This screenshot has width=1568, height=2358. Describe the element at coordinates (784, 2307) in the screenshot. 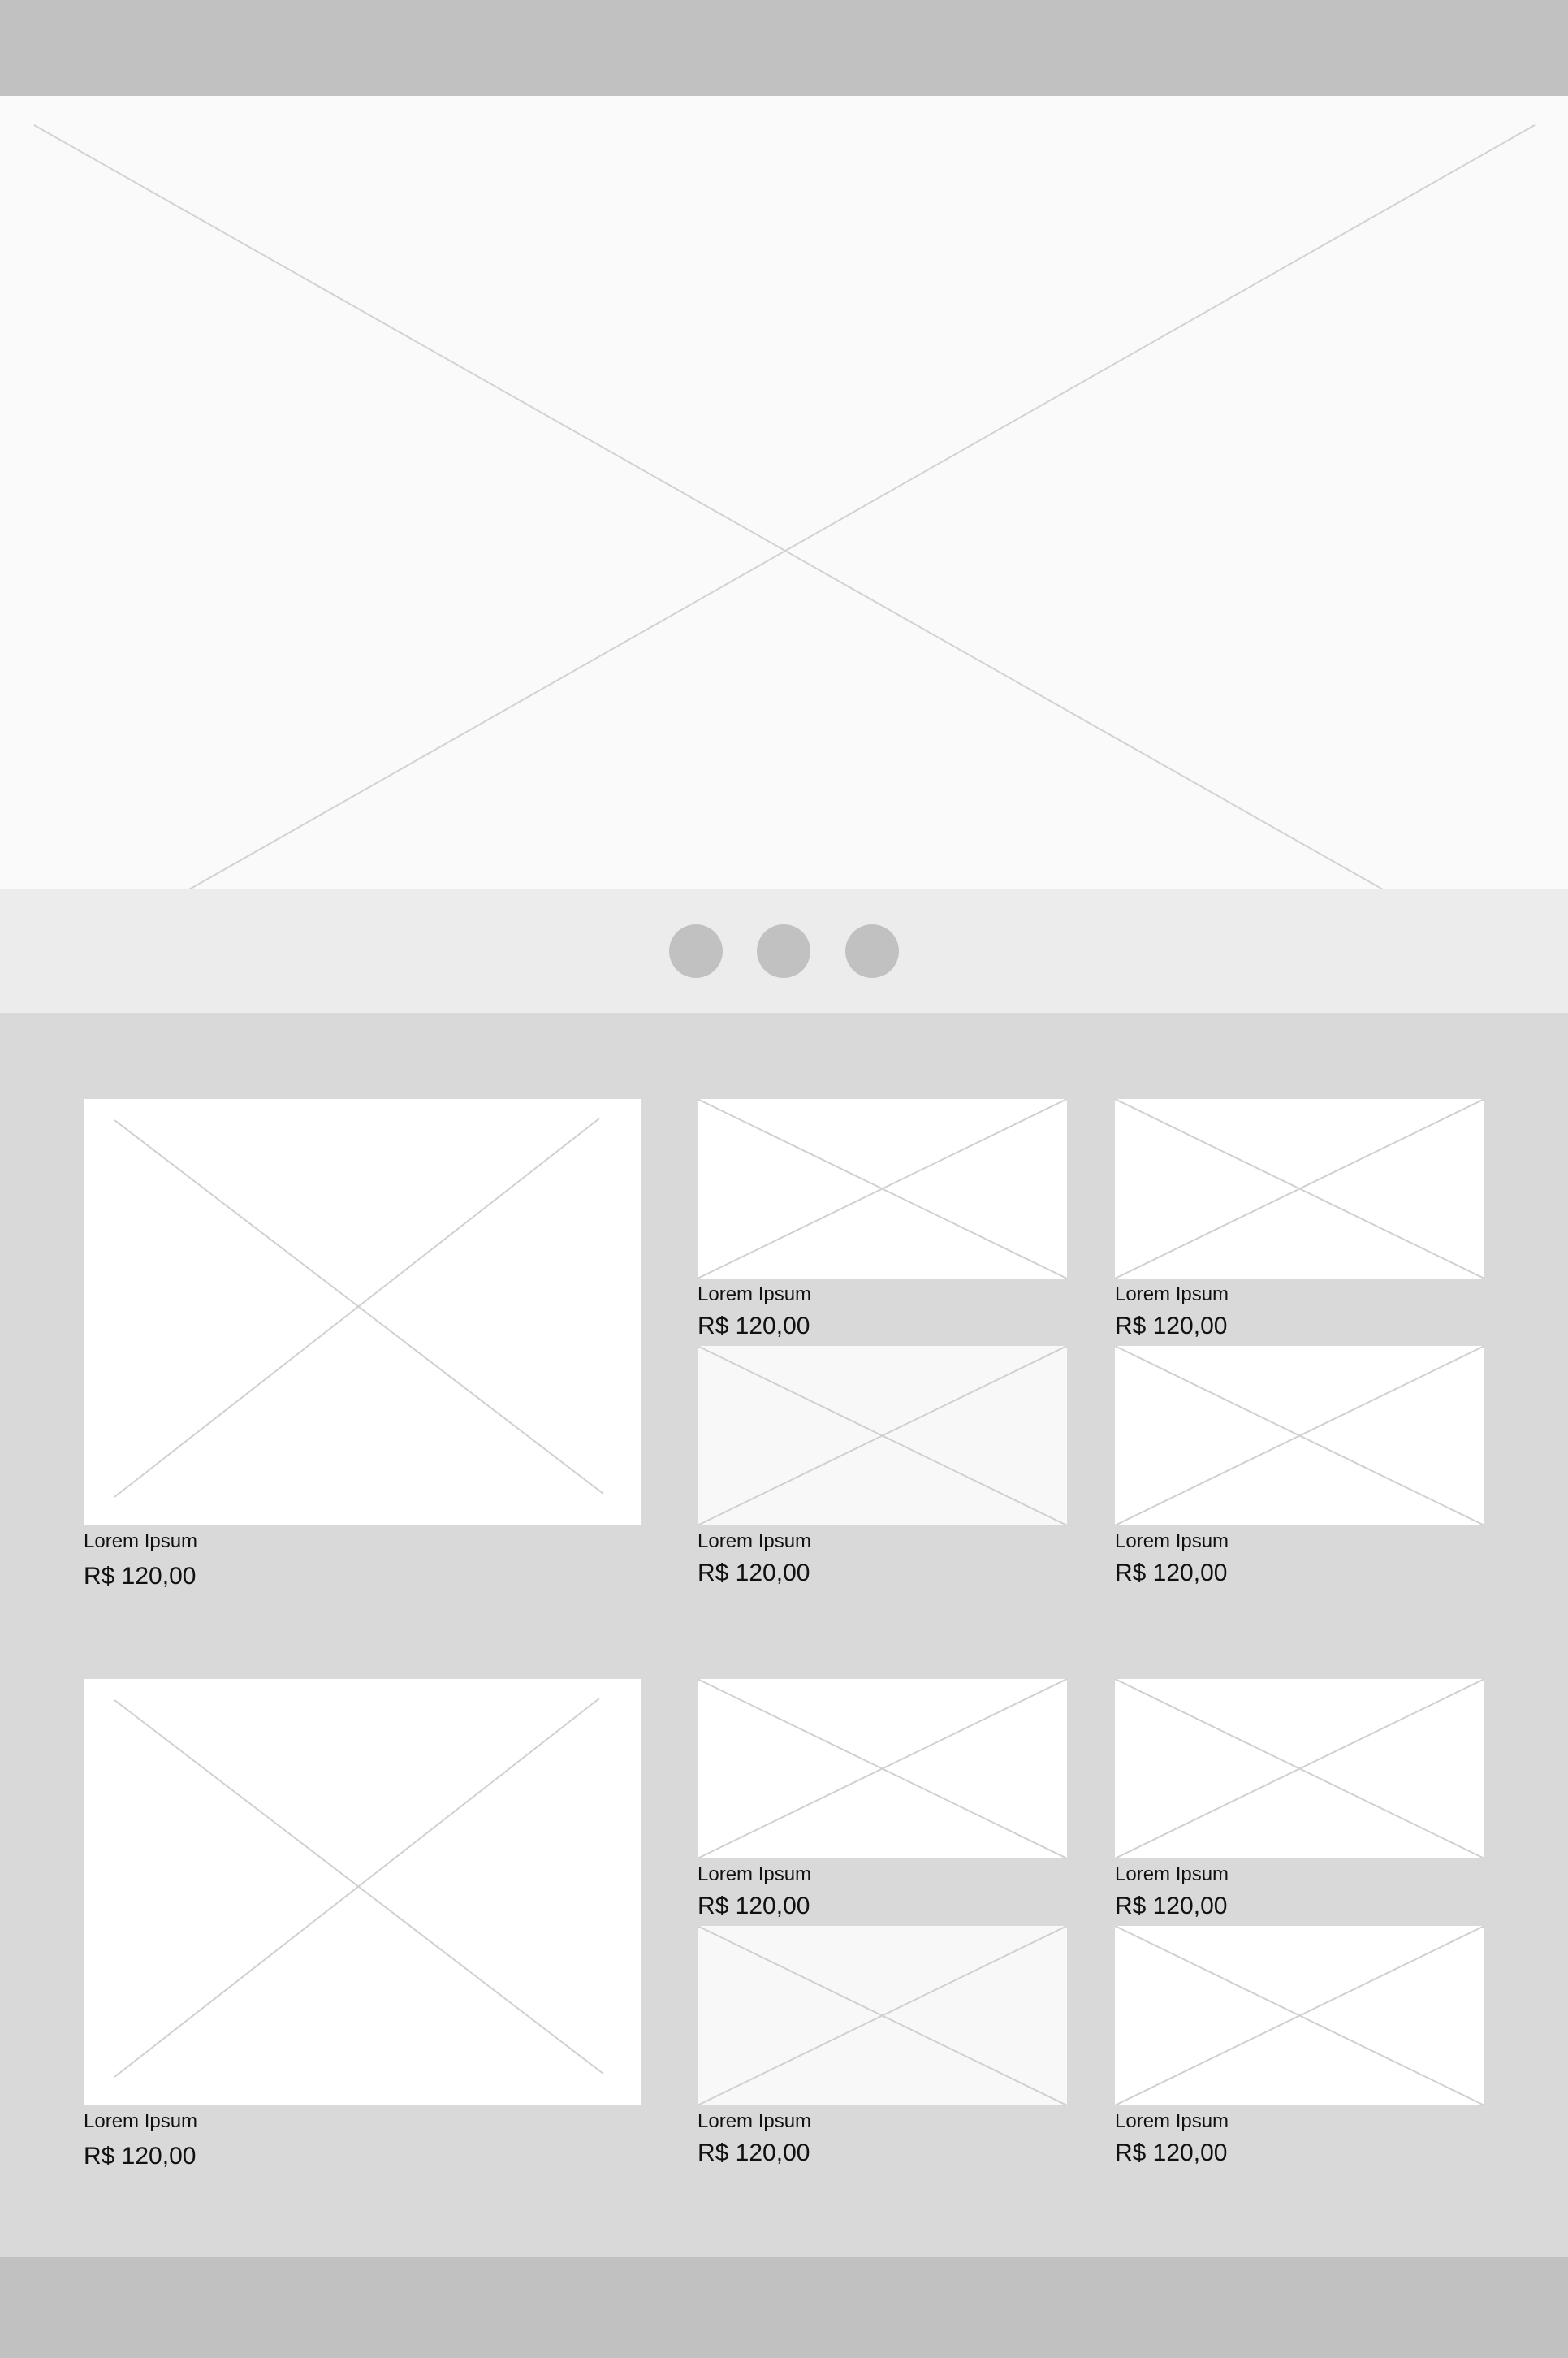

I see `footer-bar` at that location.